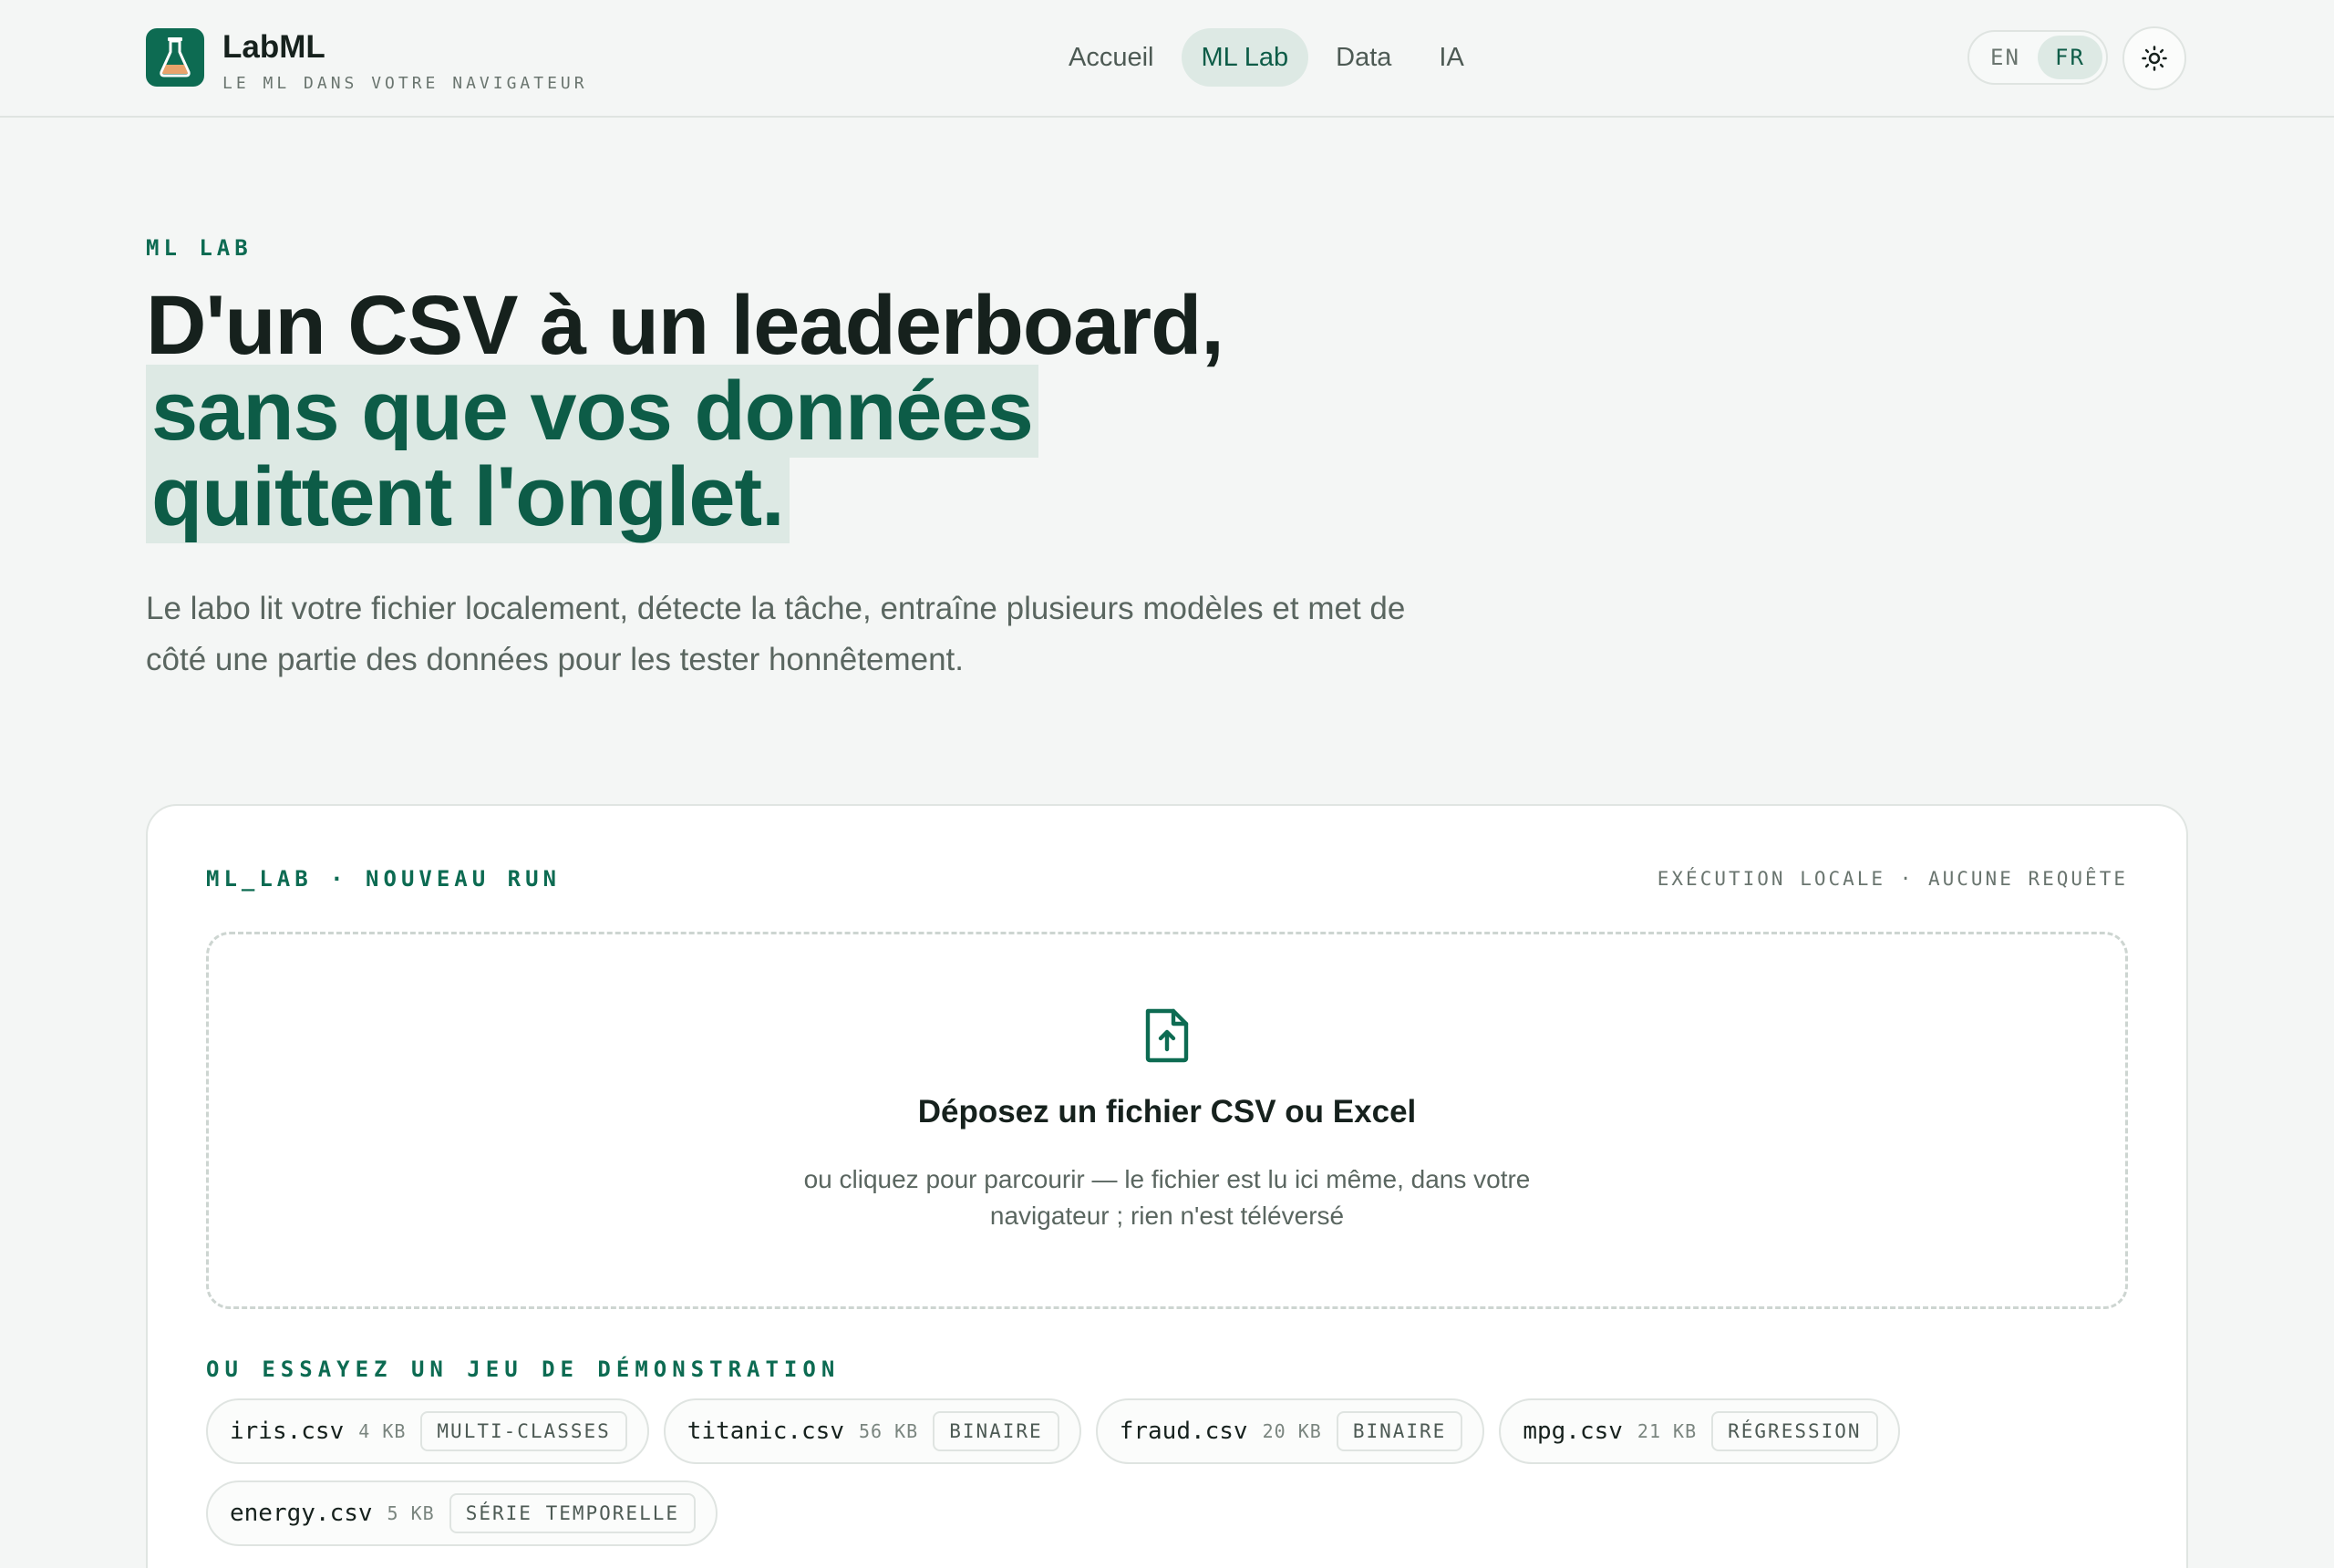 The width and height of the screenshot is (2334, 1568). I want to click on dataset-task-tag: RÉGRESSION, so click(1794, 1431).